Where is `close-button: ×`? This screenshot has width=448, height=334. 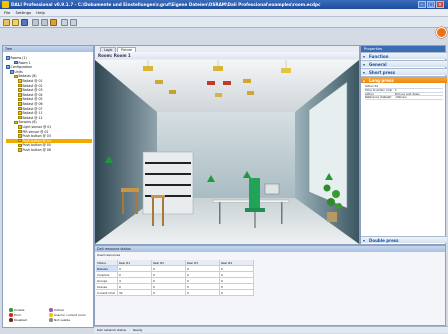
close-button: × is located at coordinates (440, 4).